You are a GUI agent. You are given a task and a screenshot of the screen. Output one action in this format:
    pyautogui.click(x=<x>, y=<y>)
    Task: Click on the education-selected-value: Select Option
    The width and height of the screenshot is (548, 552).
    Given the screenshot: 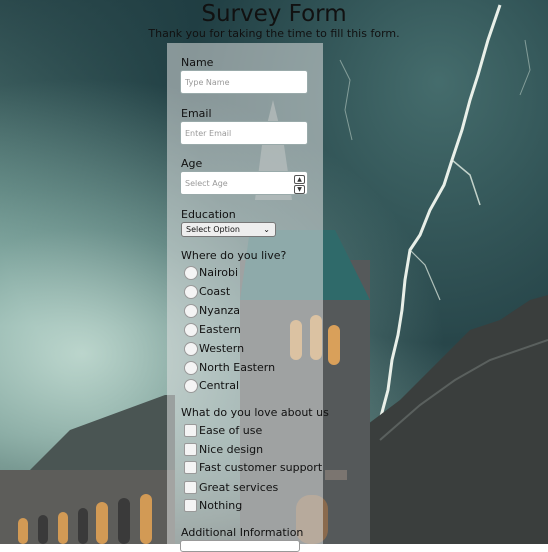 What is the action you would take?
    pyautogui.click(x=213, y=229)
    